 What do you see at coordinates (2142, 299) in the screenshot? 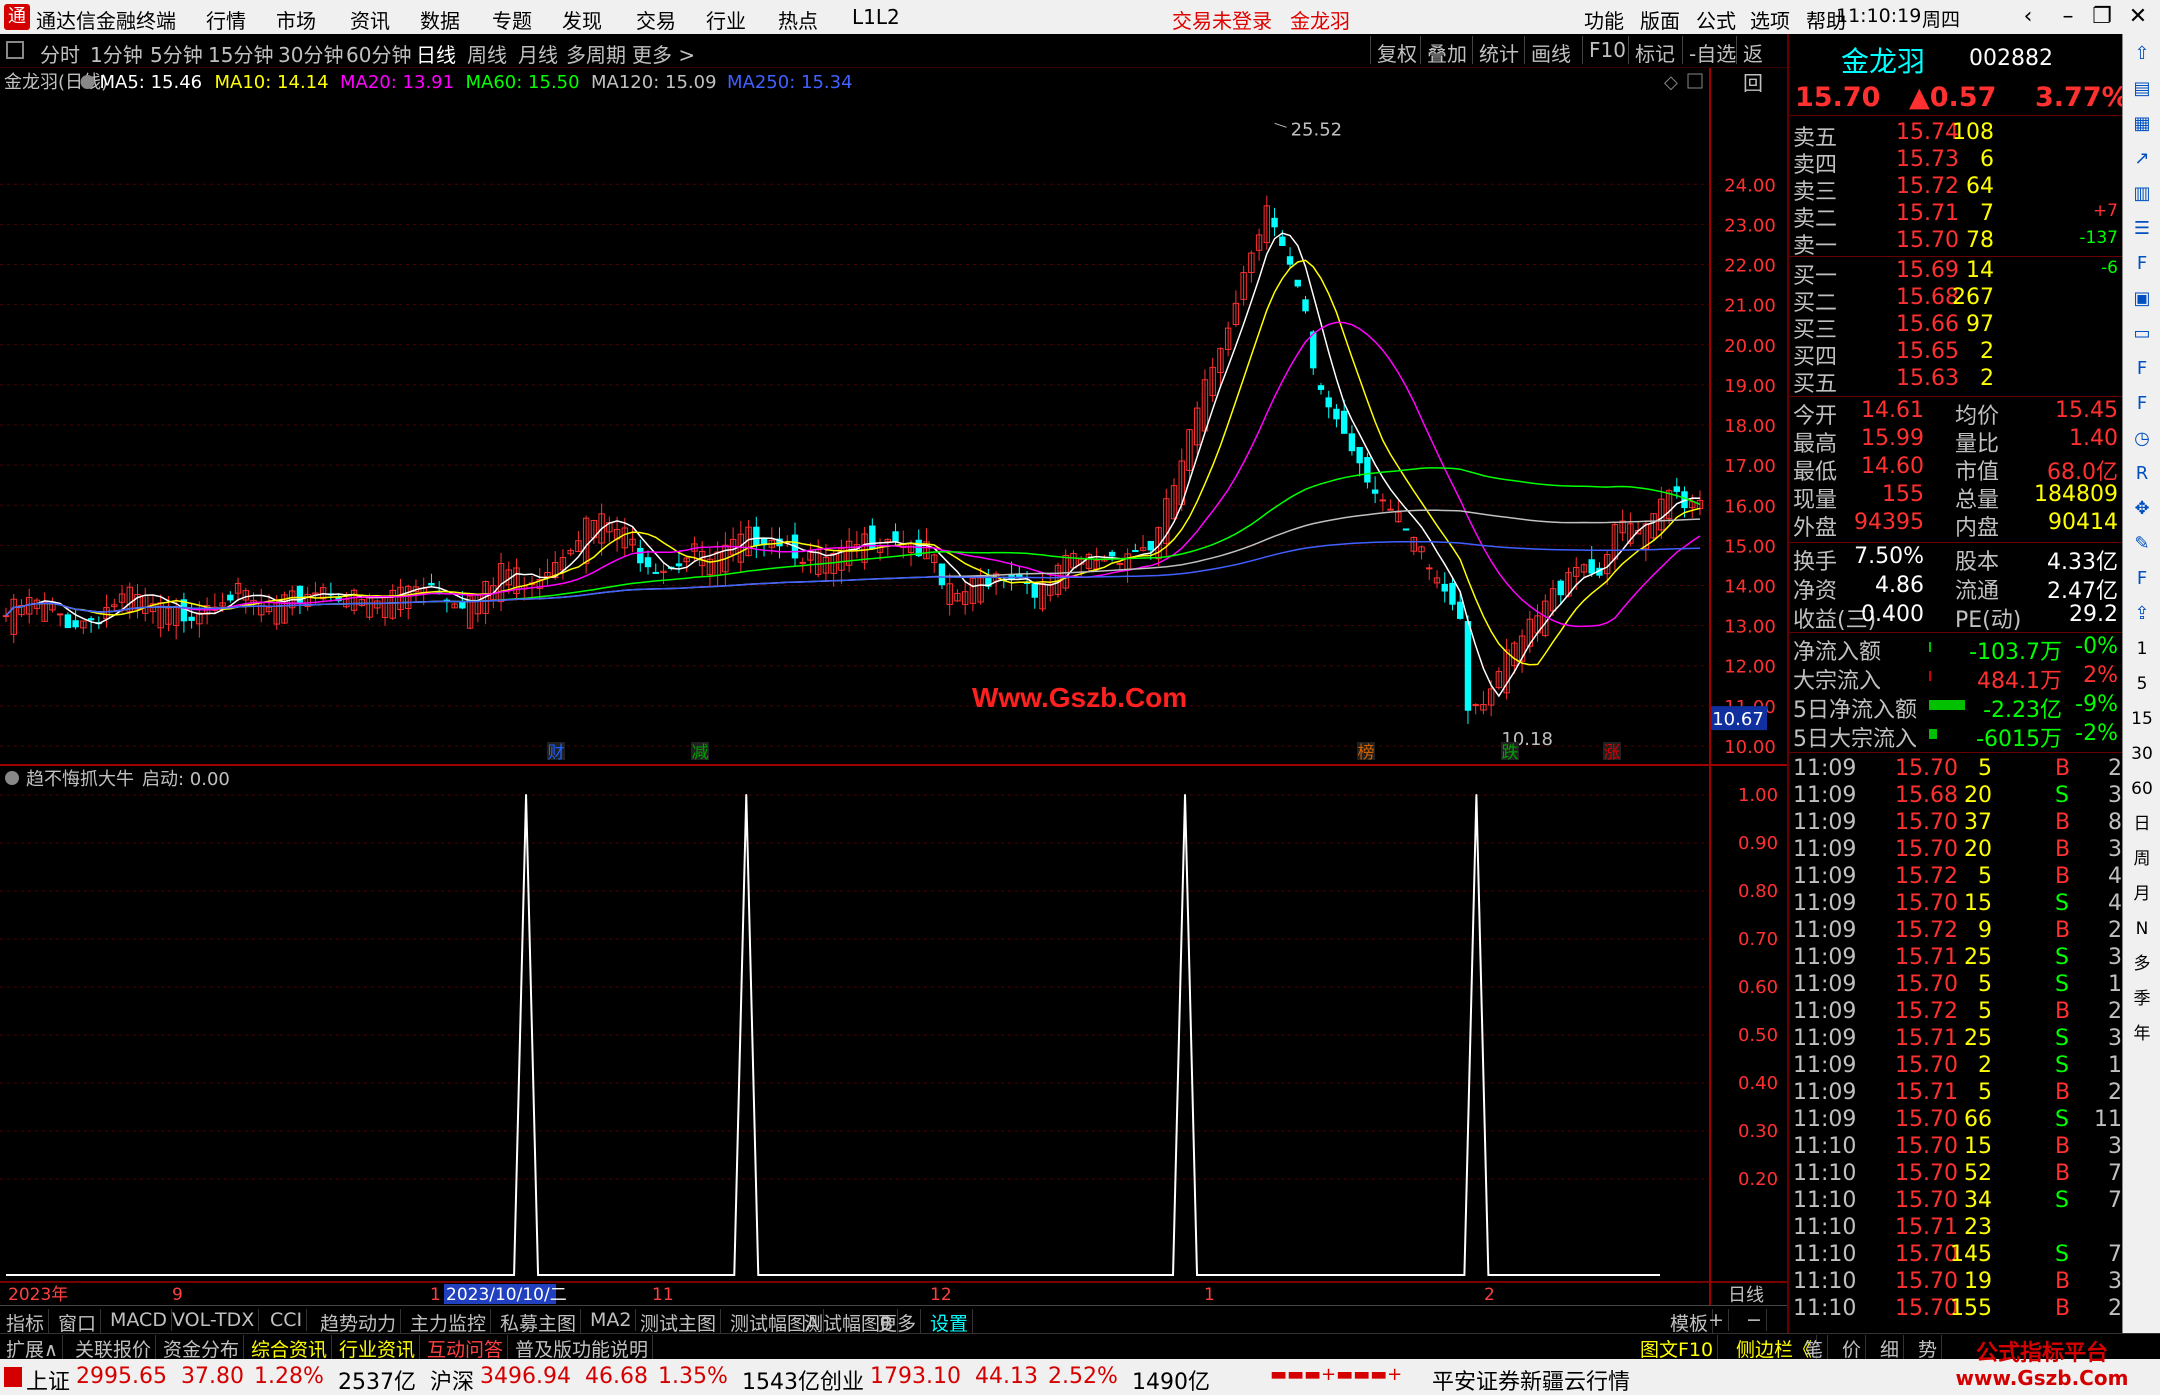
I see `news-icon: ▣` at bounding box center [2142, 299].